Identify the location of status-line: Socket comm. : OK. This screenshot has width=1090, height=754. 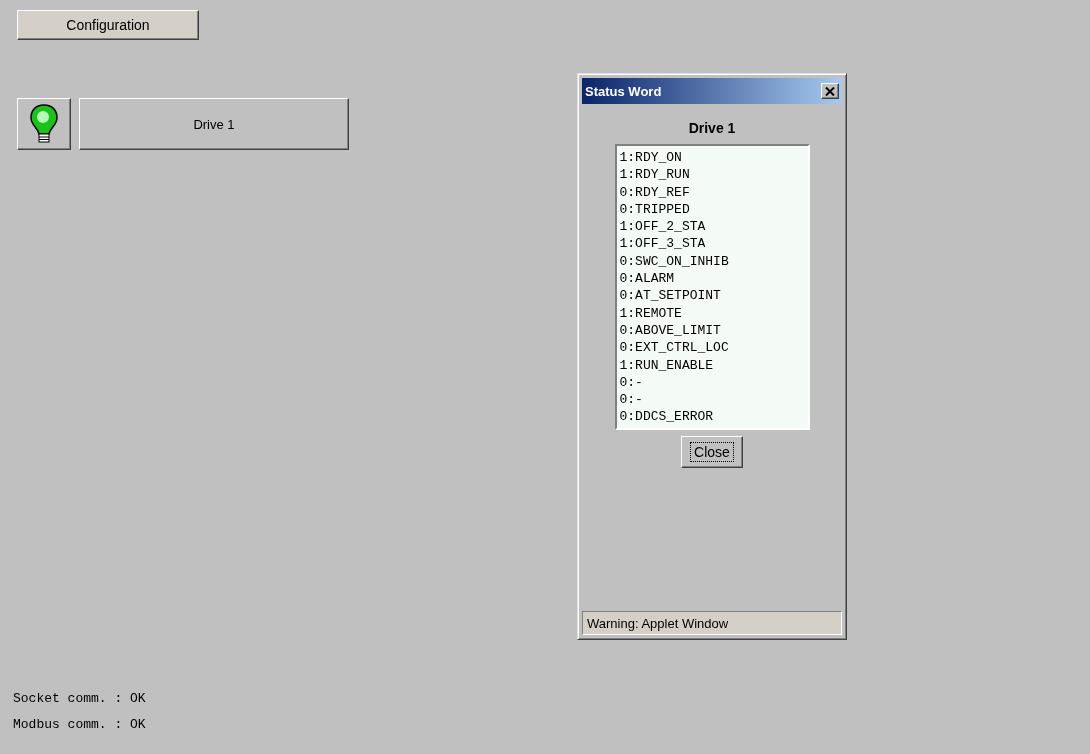
(79, 699).